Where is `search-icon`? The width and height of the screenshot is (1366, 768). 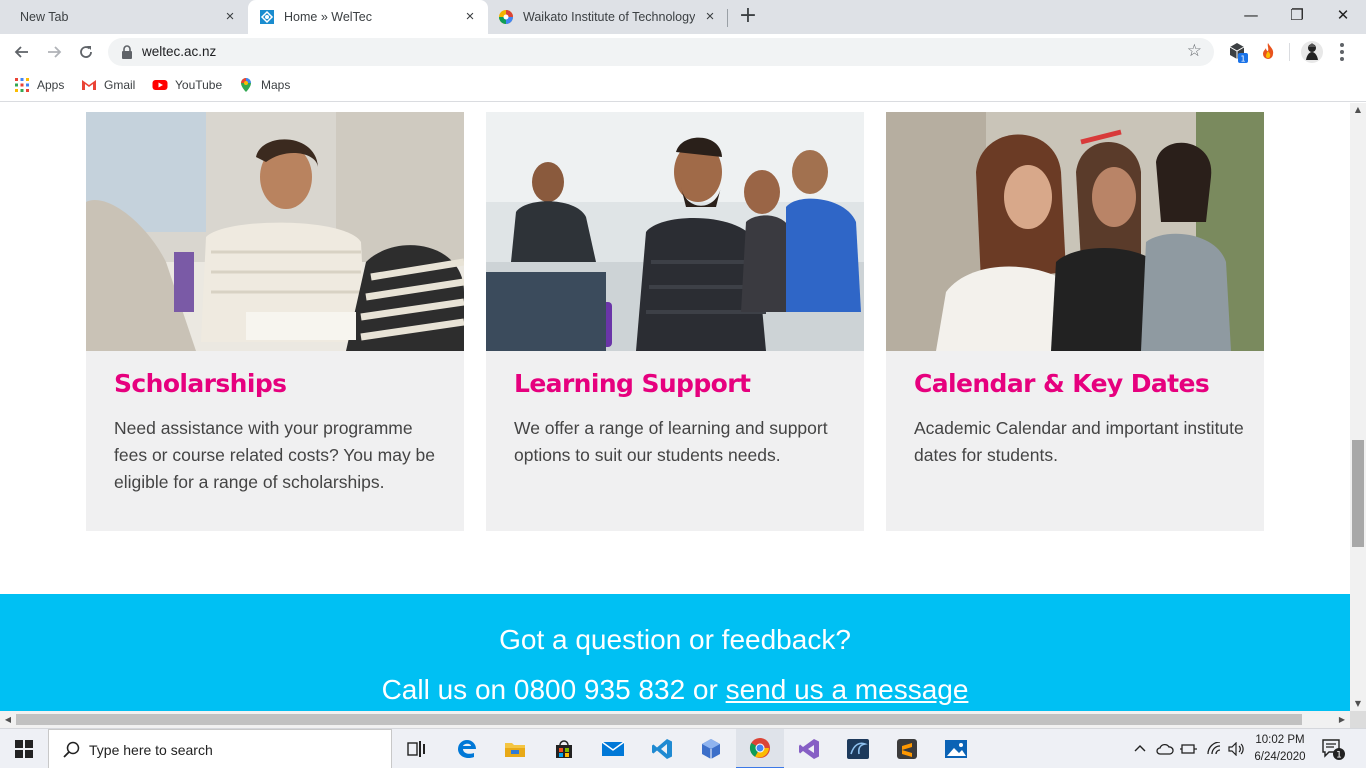 search-icon is located at coordinates (71, 749).